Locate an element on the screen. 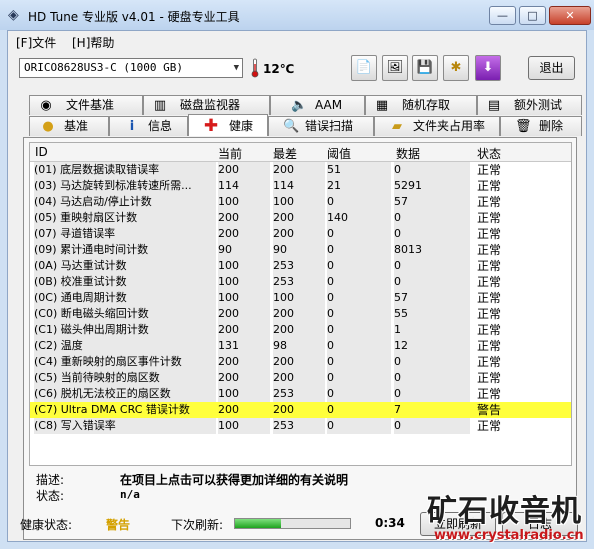 The width and height of the screenshot is (594, 549). table-row: (0C) 通电周期计数 100 100 0 57 正常 is located at coordinates (300, 298).